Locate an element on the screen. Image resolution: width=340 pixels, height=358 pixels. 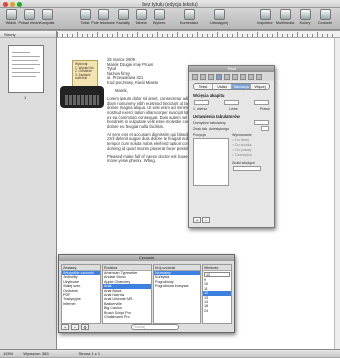
document-icon is located at coordinates (195, 76).